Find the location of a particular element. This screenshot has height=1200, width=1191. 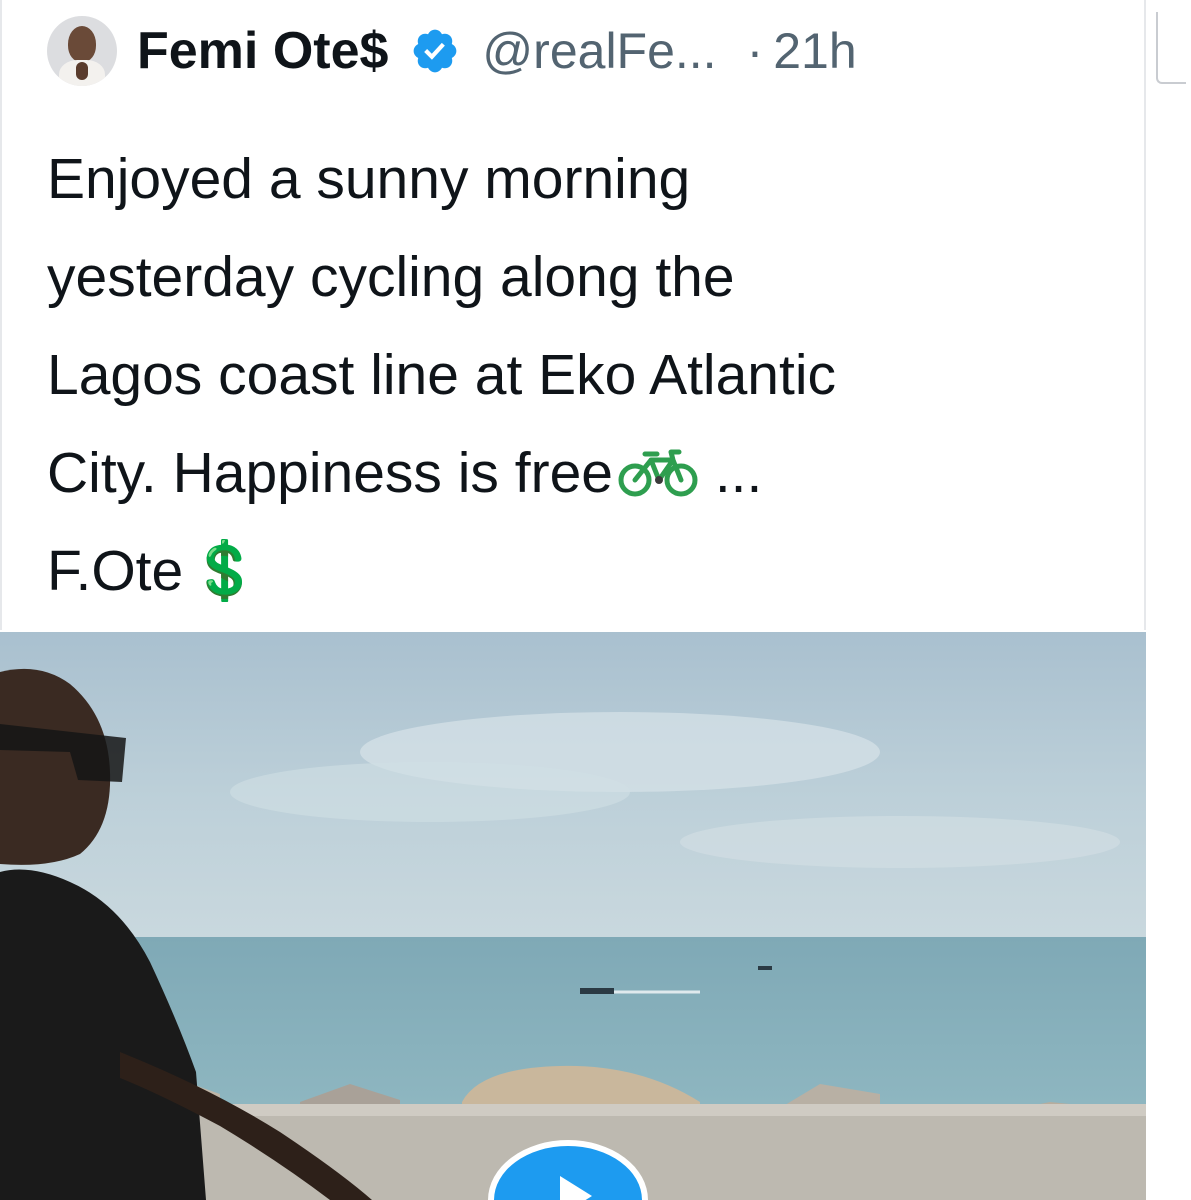

tweet-text-line: Lagos coast line at Eko Atlantic is located at coordinates (441, 375).